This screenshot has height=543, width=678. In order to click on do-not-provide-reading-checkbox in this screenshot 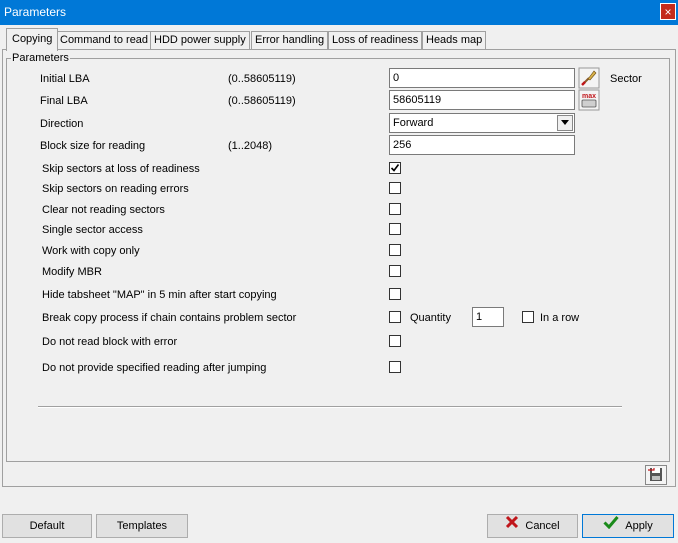, I will do `click(395, 367)`.